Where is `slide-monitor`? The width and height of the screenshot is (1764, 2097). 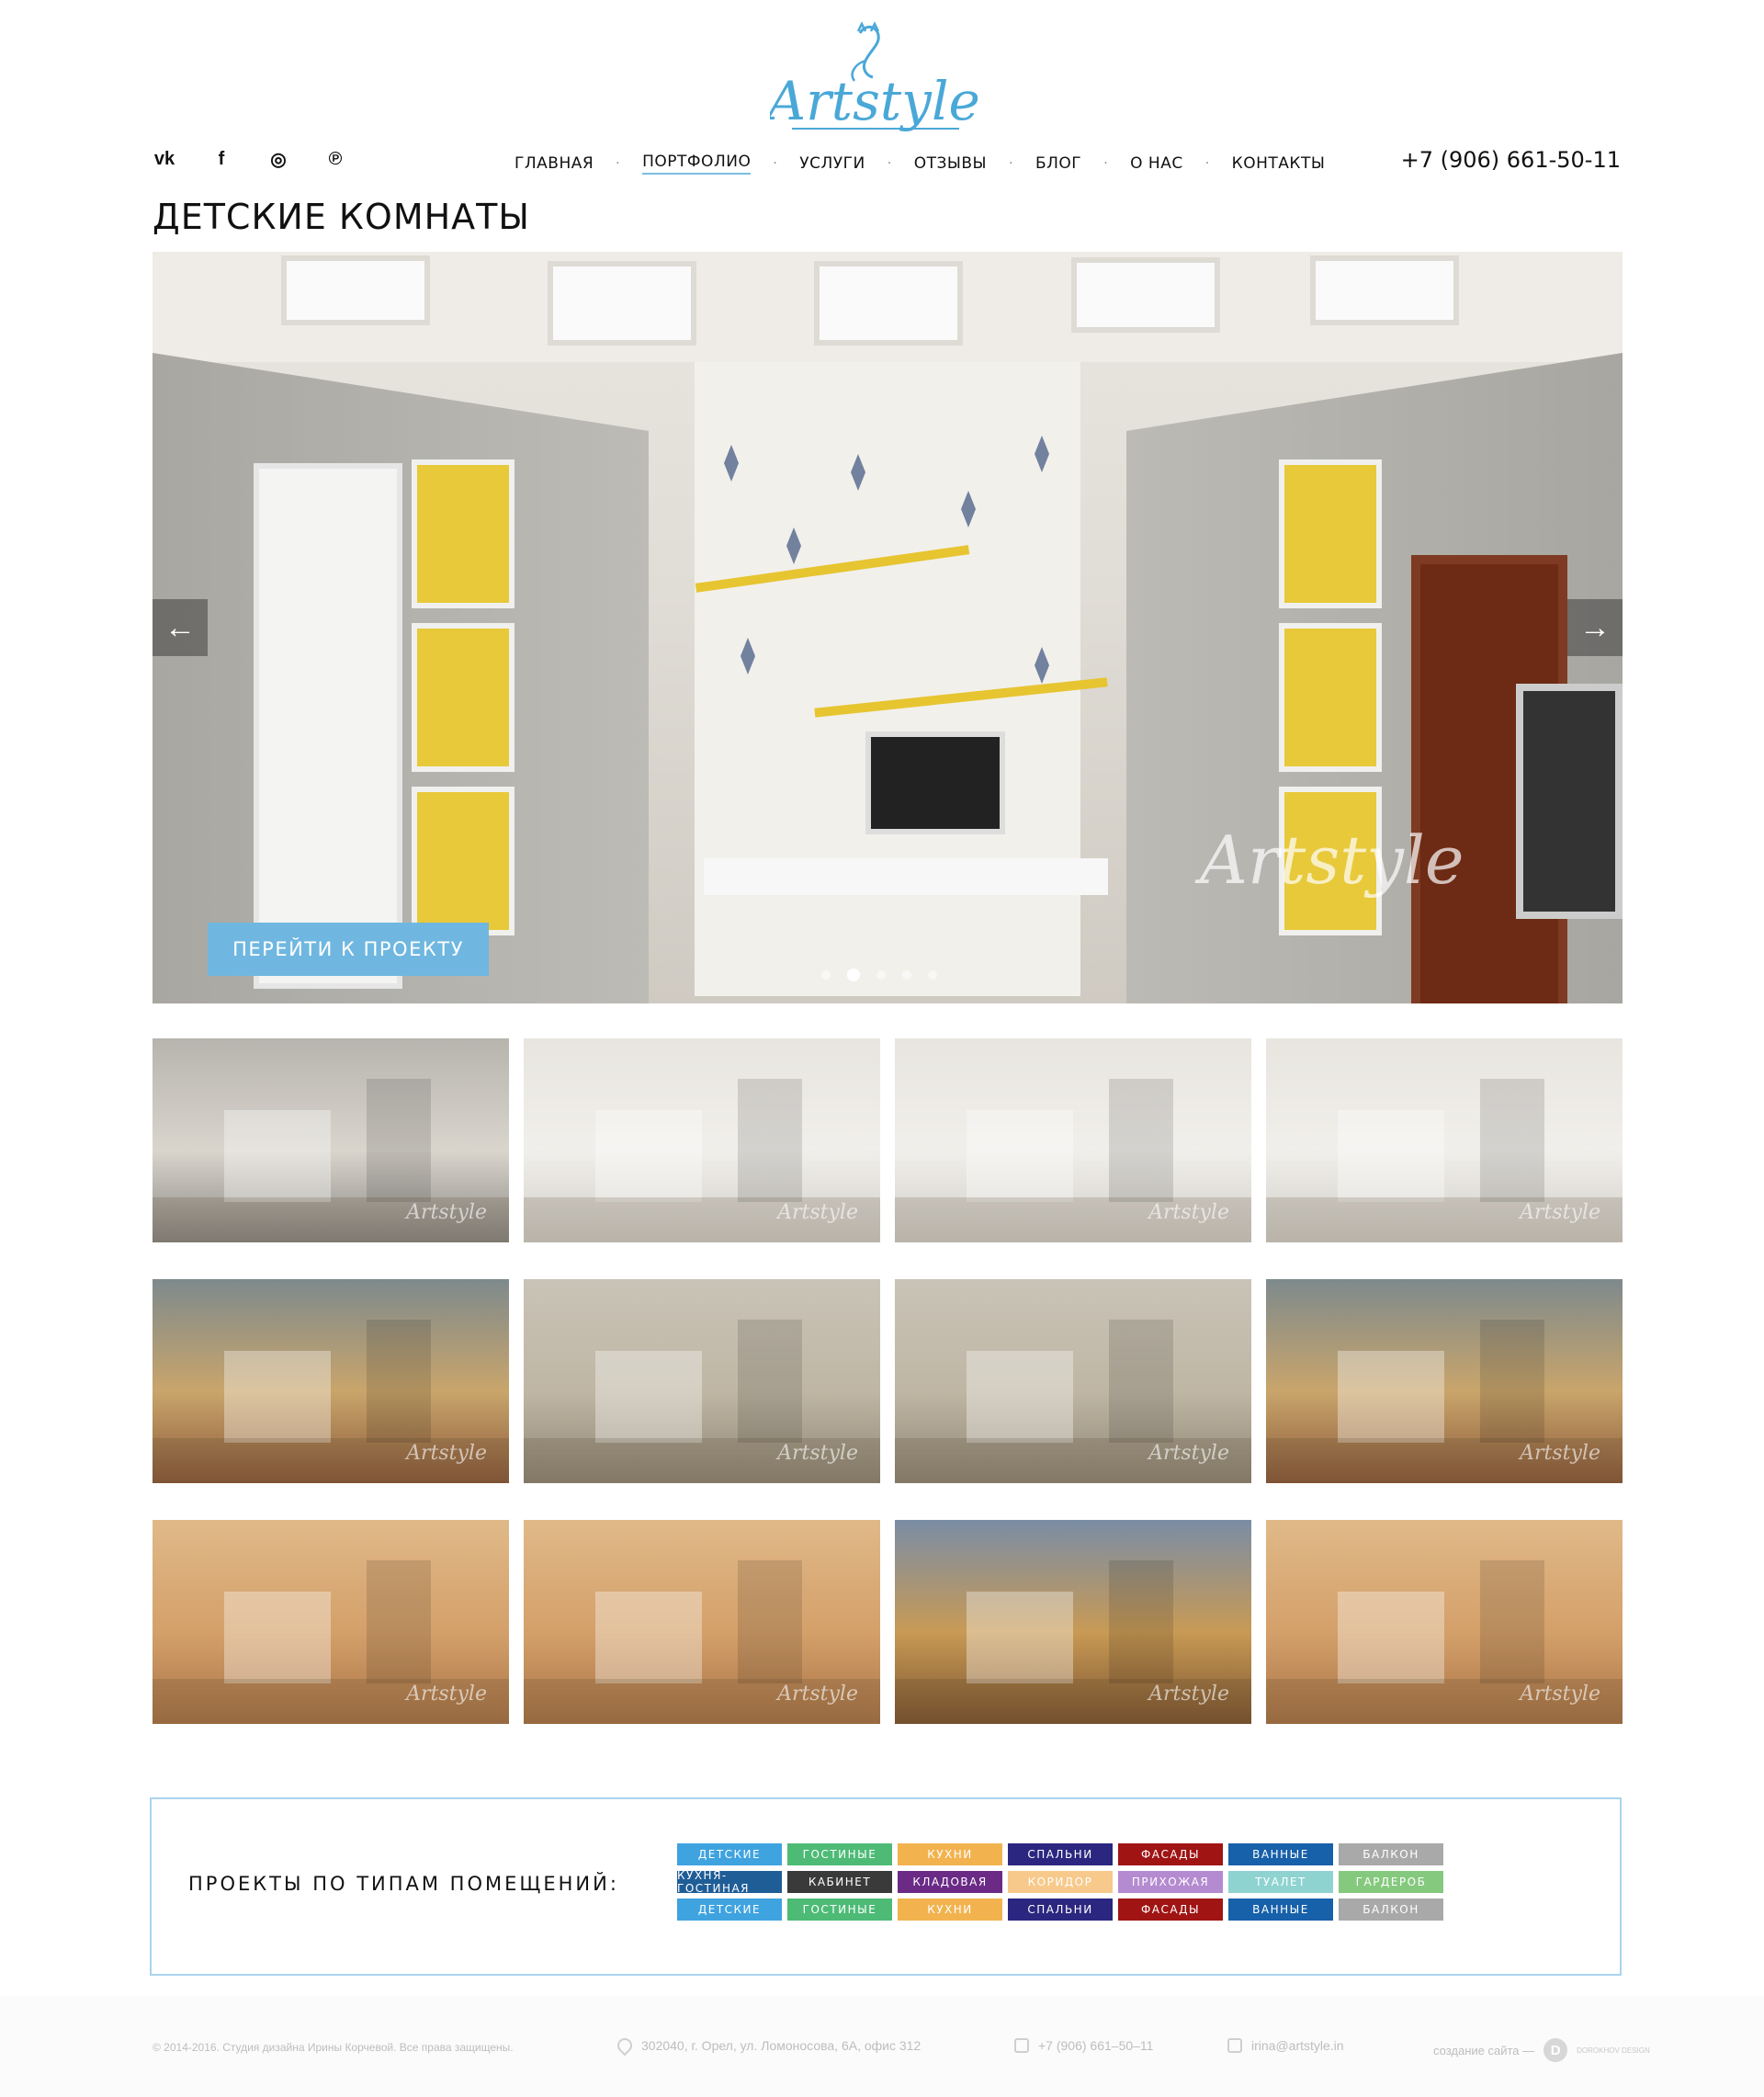 slide-monitor is located at coordinates (935, 783).